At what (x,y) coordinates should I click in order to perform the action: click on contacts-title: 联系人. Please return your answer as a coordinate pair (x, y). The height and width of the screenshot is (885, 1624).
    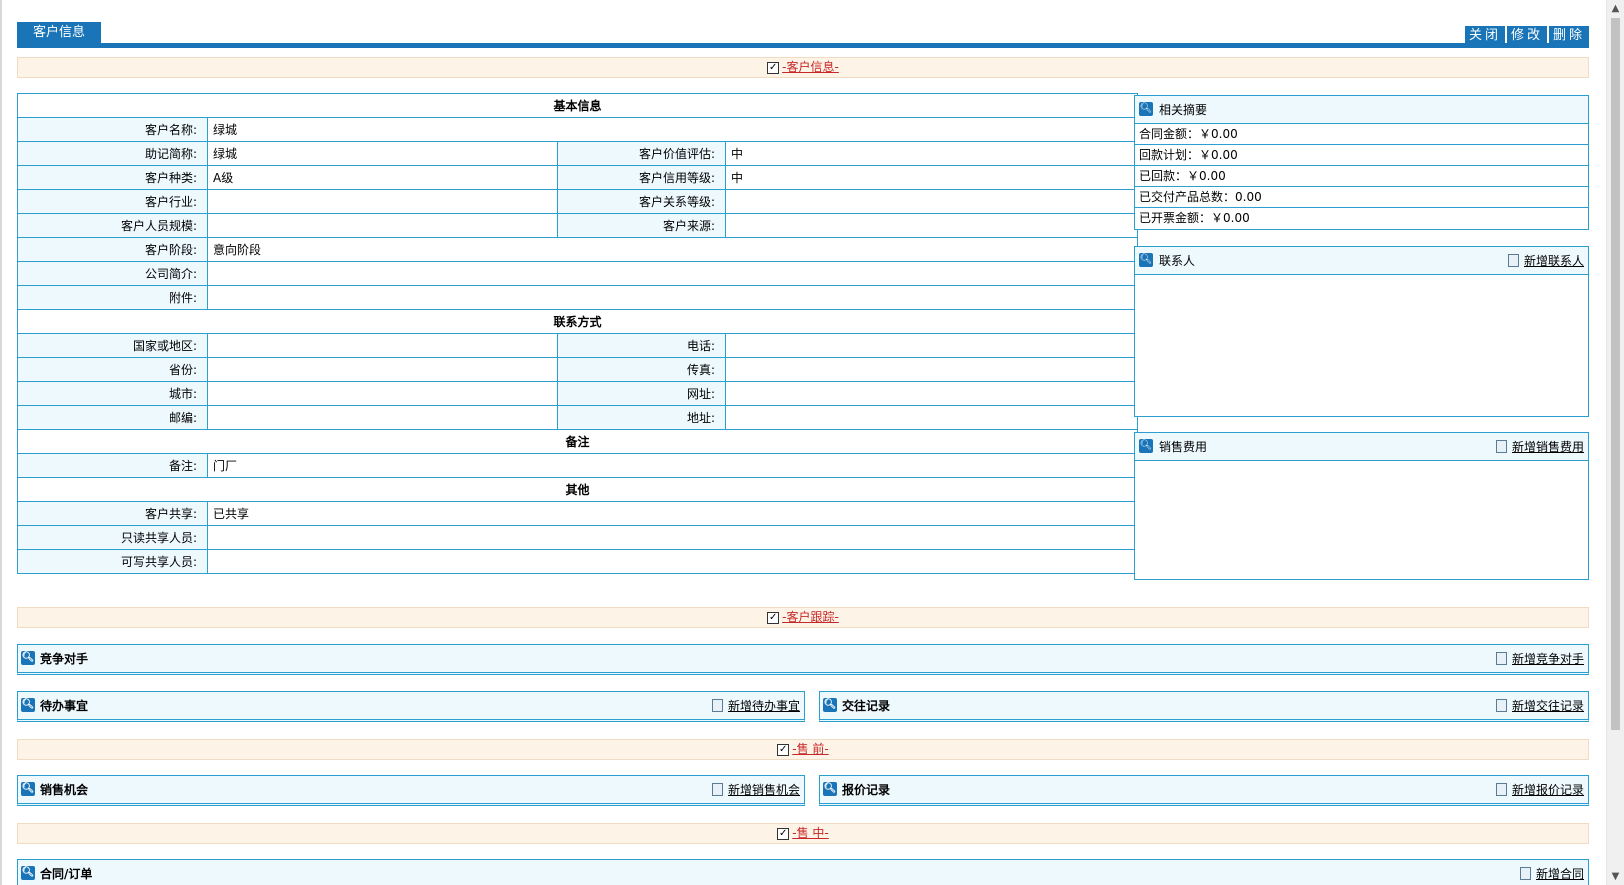
    Looking at the image, I should click on (1177, 261).